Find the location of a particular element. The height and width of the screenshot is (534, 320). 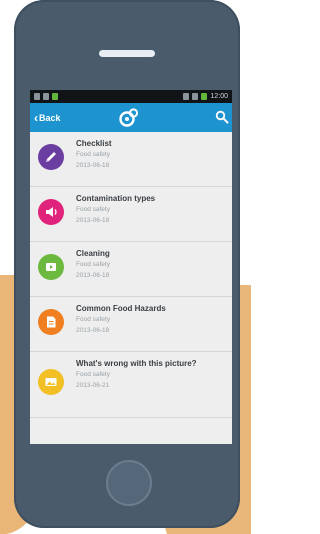

list-item: Checklist Food safety 2013-06-18 is located at coordinates (131, 159).